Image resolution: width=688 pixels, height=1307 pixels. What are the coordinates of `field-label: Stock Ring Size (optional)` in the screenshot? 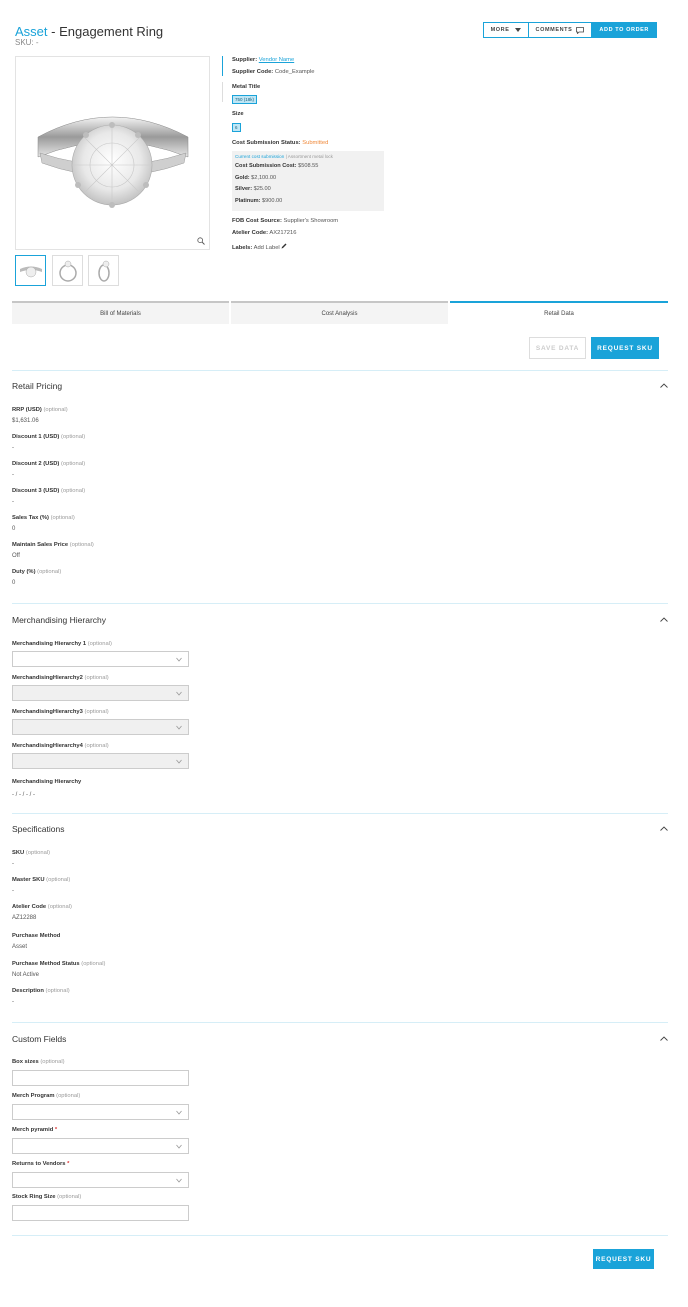 It's located at (47, 1197).